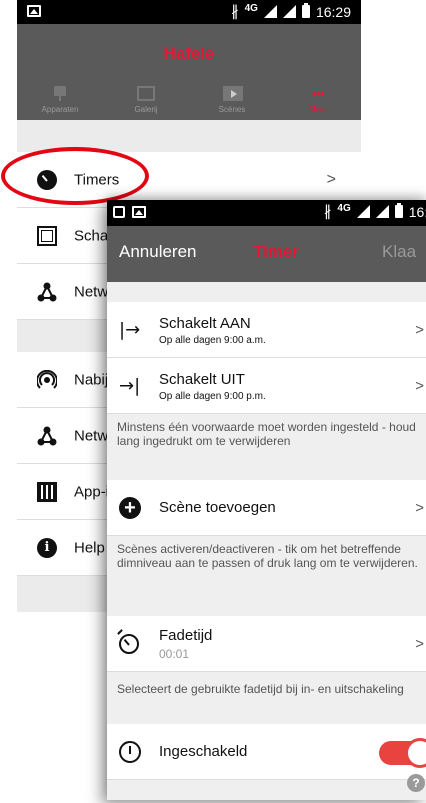 This screenshot has height=803, width=426. I want to click on switch-off-title: Schakelt UIT, so click(202, 379).